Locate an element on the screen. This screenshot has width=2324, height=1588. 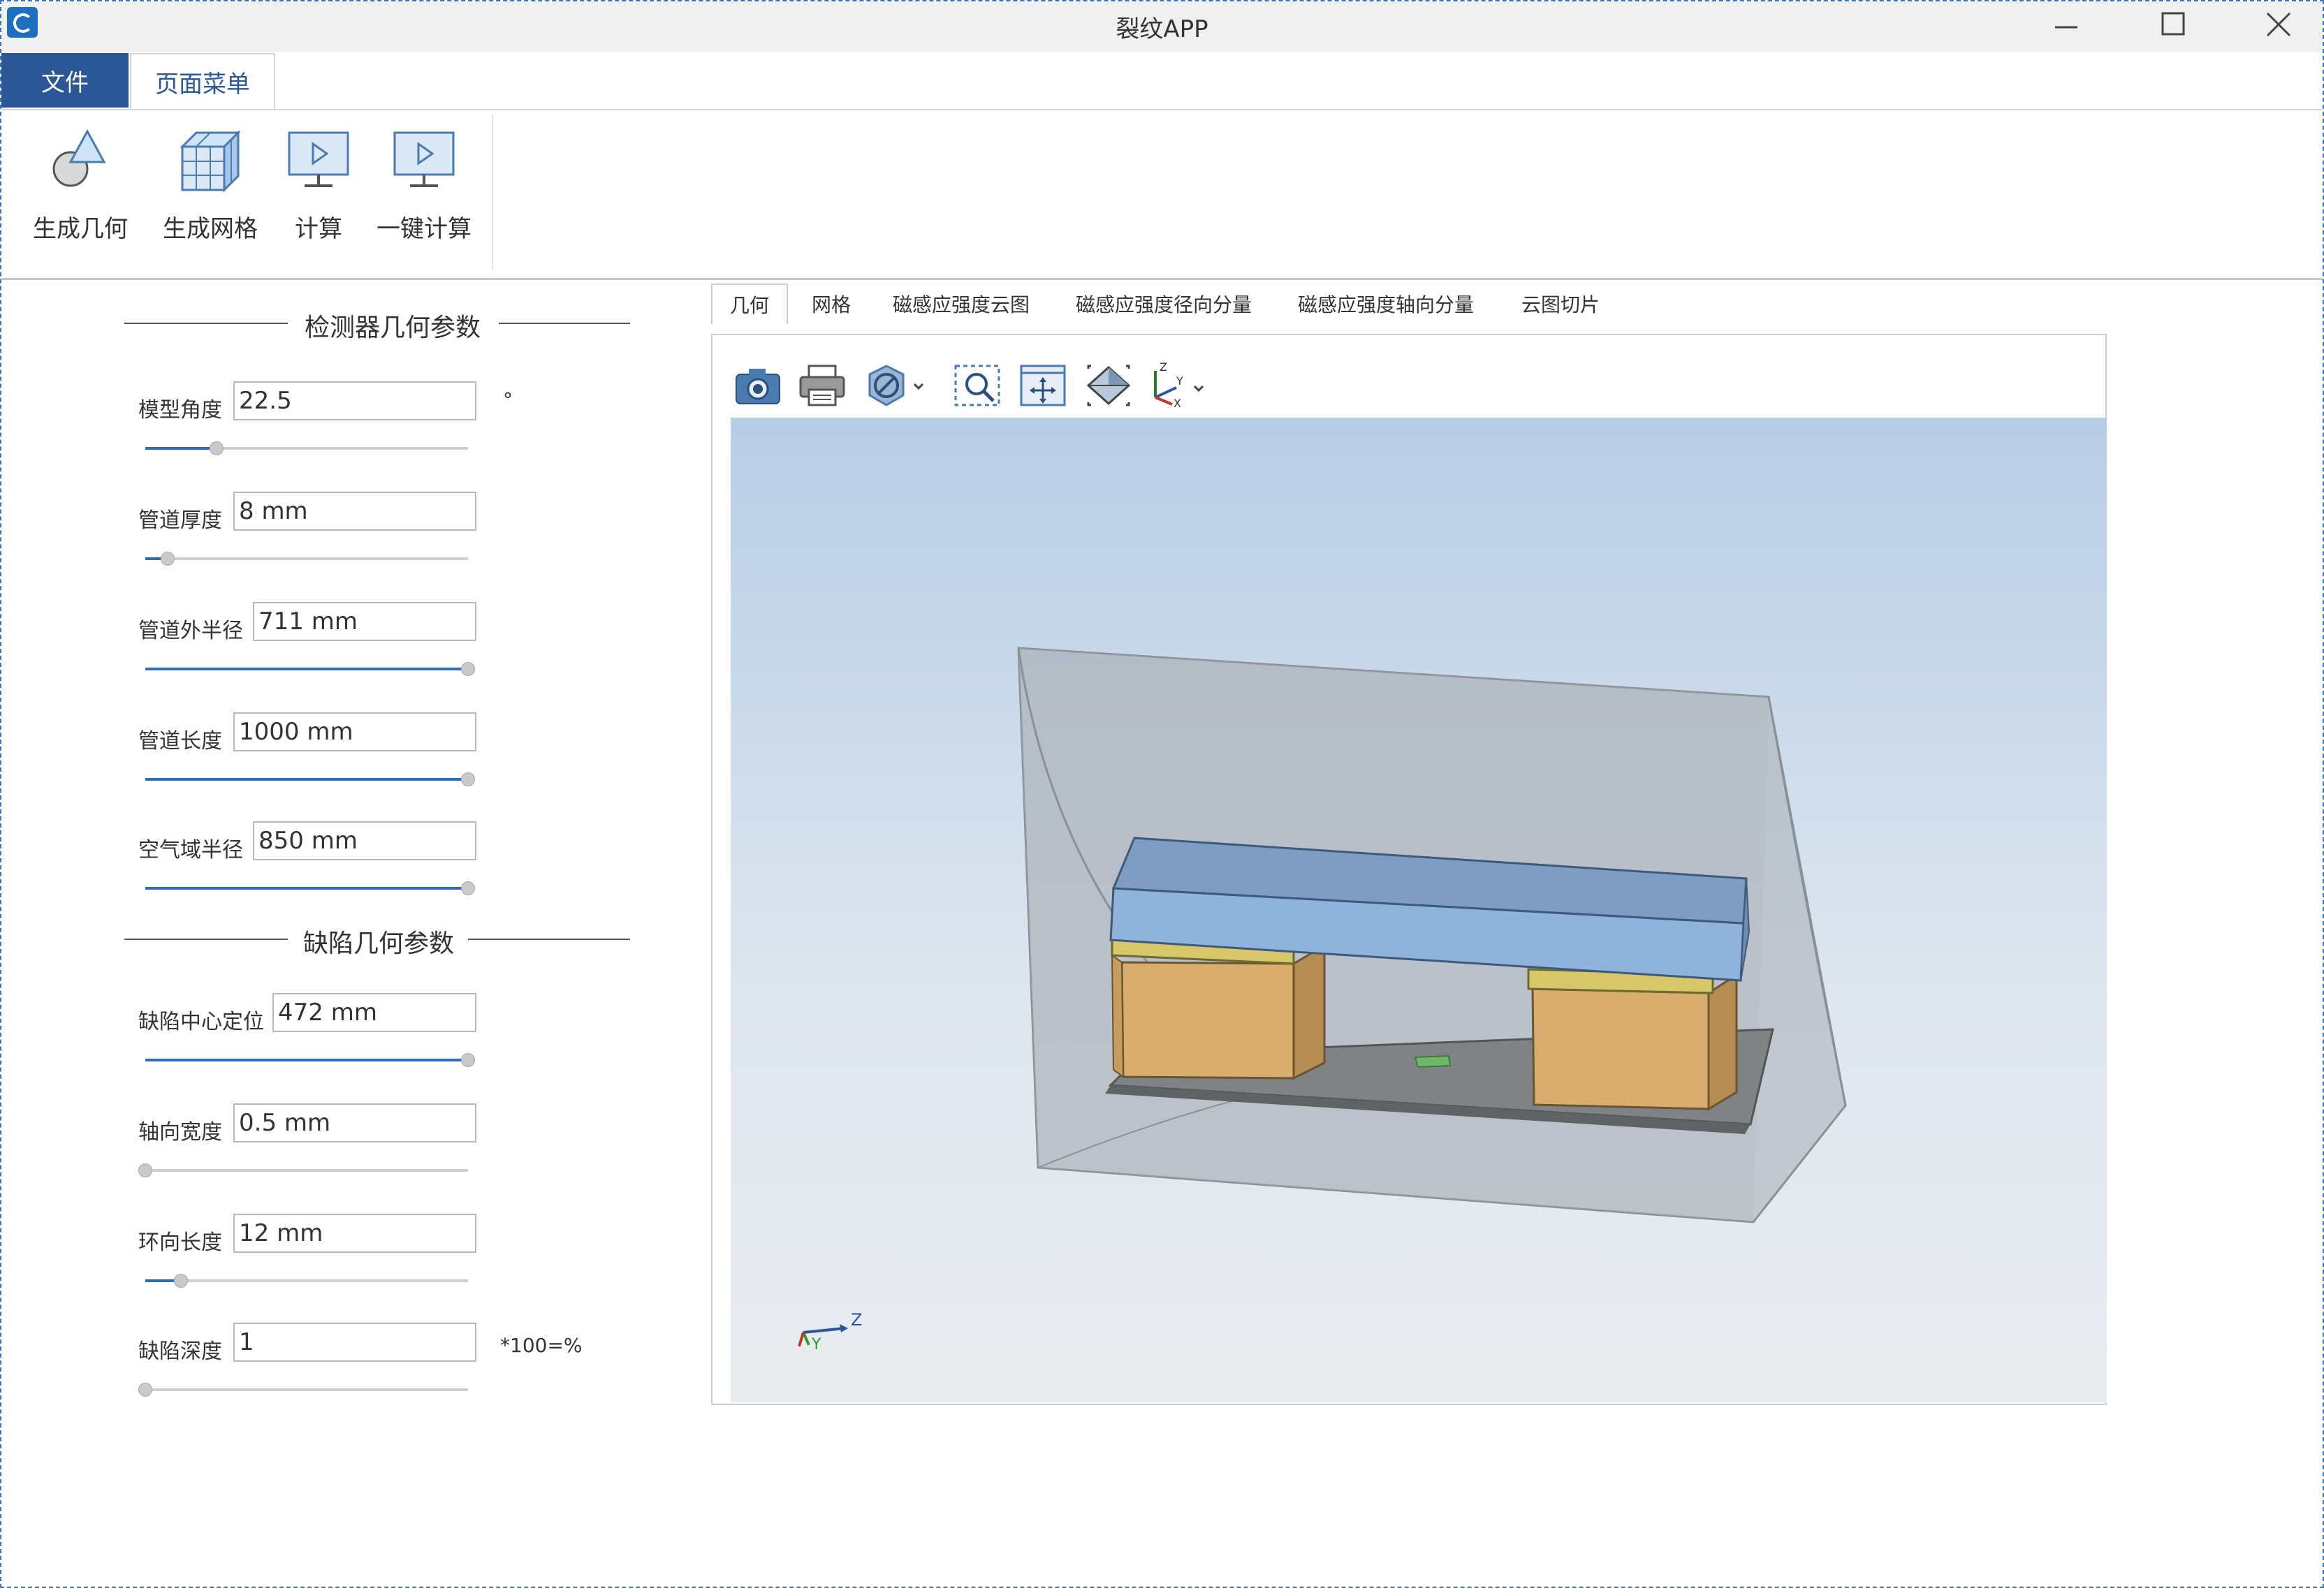
pipe-thickness-input is located at coordinates (354, 511).